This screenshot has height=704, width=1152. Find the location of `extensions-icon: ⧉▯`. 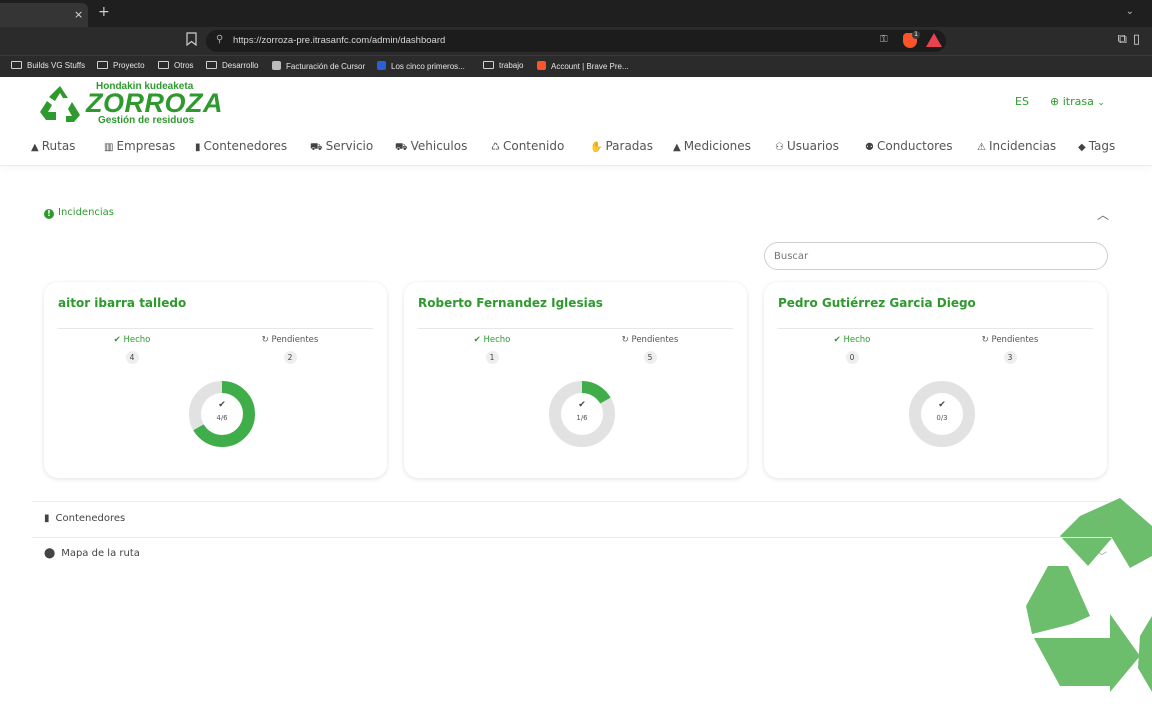

extensions-icon: ⧉▯ is located at coordinates (1132, 39).